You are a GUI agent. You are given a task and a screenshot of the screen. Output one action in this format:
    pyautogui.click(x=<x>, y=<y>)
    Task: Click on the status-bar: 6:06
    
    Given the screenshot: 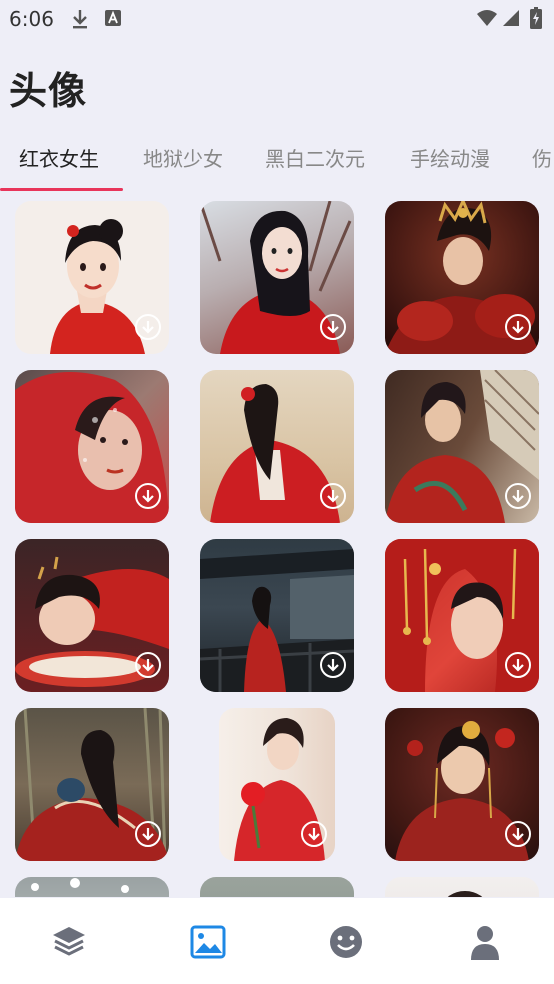 What is the action you would take?
    pyautogui.click(x=277, y=19)
    